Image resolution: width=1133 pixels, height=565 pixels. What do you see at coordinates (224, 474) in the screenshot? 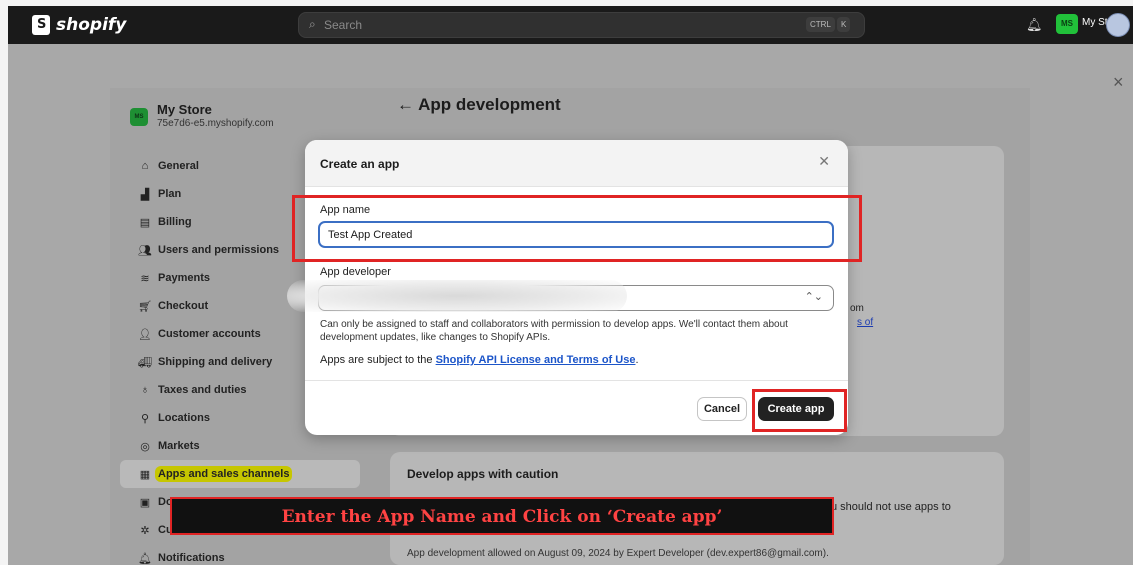
I see `sidebar-item-label: Apps and sales channels` at bounding box center [224, 474].